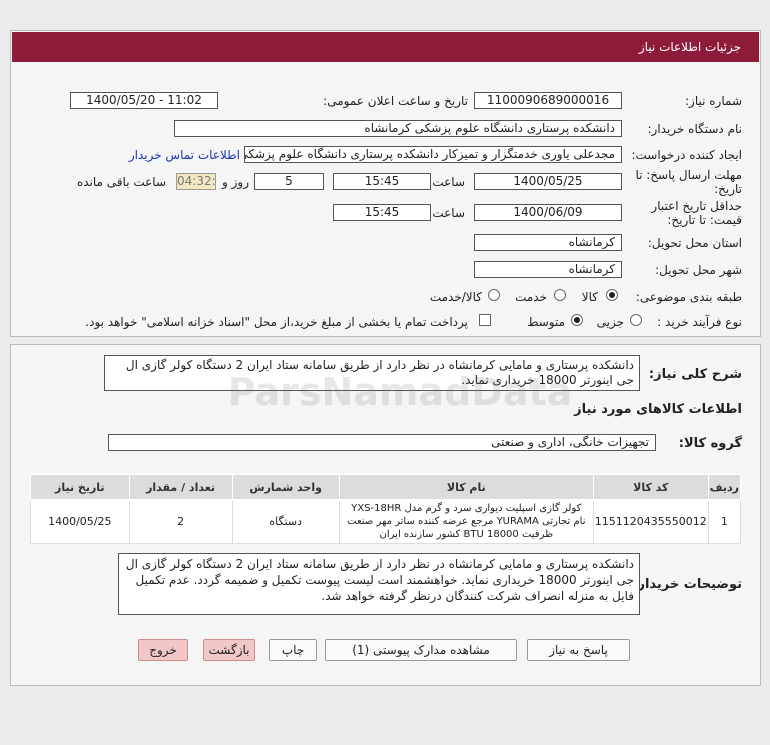  I want to click on announce-datetime-field: 1400/05/20 - 11:02, so click(144, 100).